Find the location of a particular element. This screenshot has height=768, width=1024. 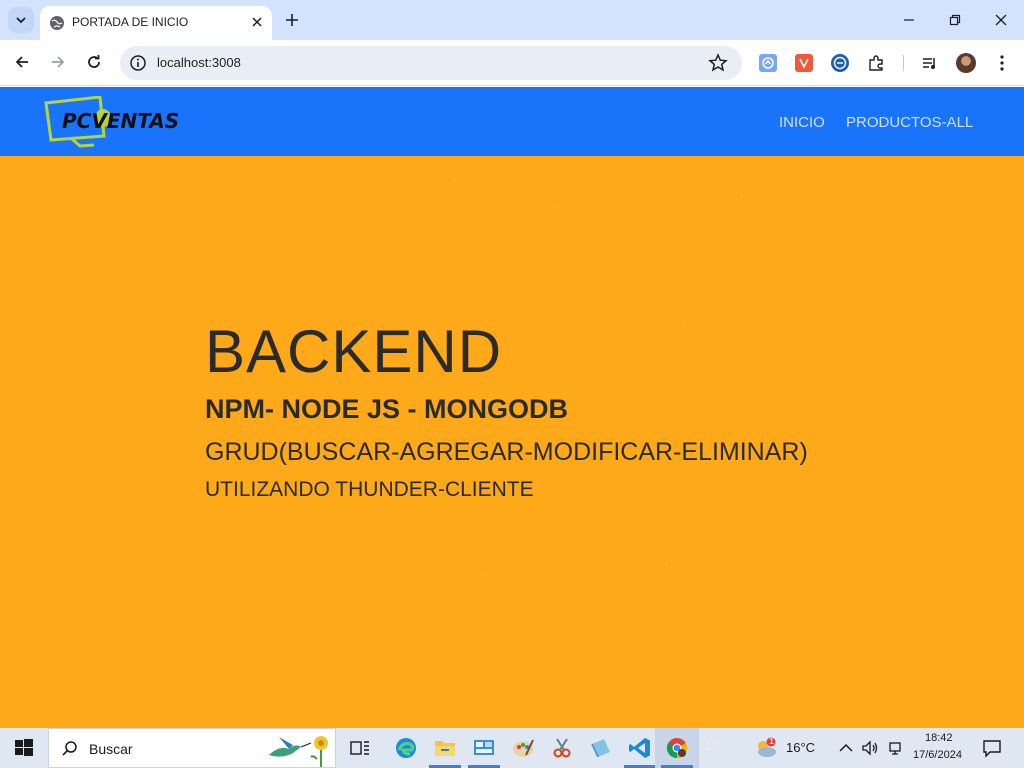

network-button is located at coordinates (895, 748).